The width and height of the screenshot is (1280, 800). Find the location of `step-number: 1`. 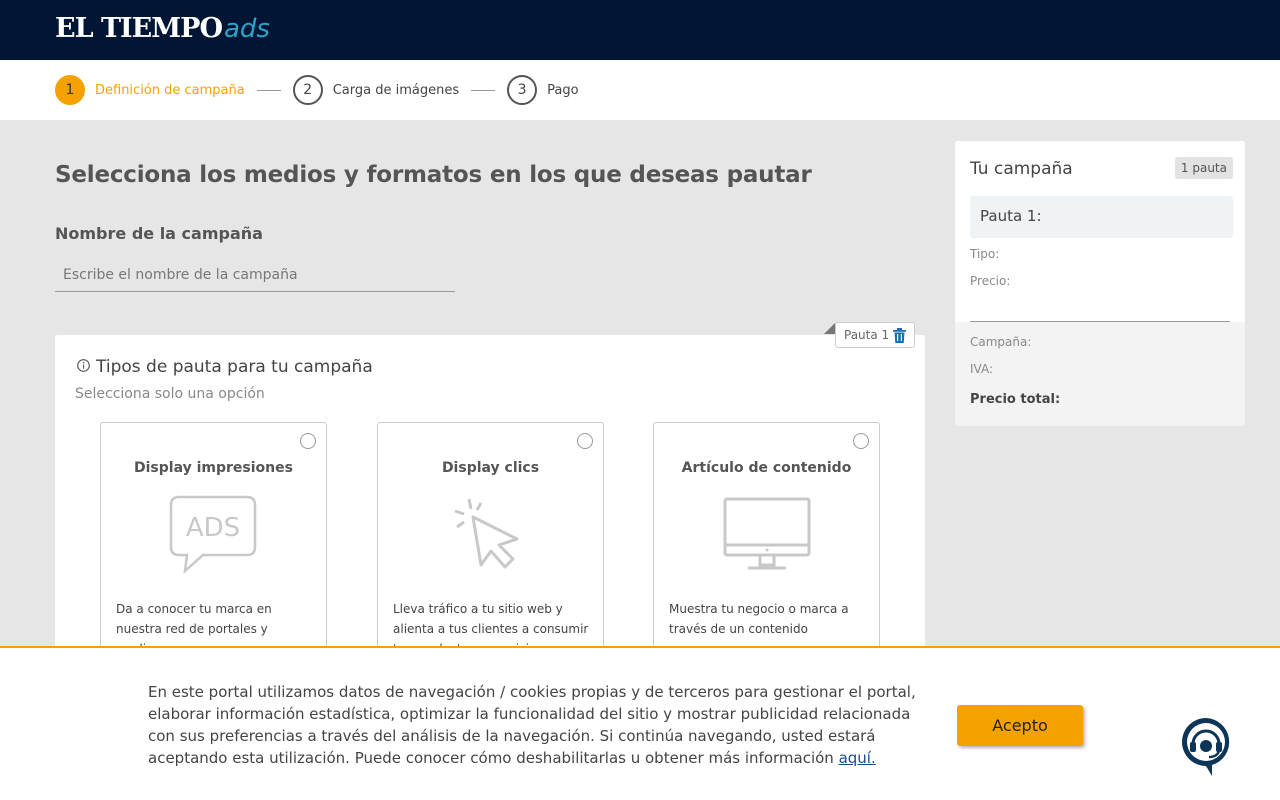

step-number: 1 is located at coordinates (70, 90).